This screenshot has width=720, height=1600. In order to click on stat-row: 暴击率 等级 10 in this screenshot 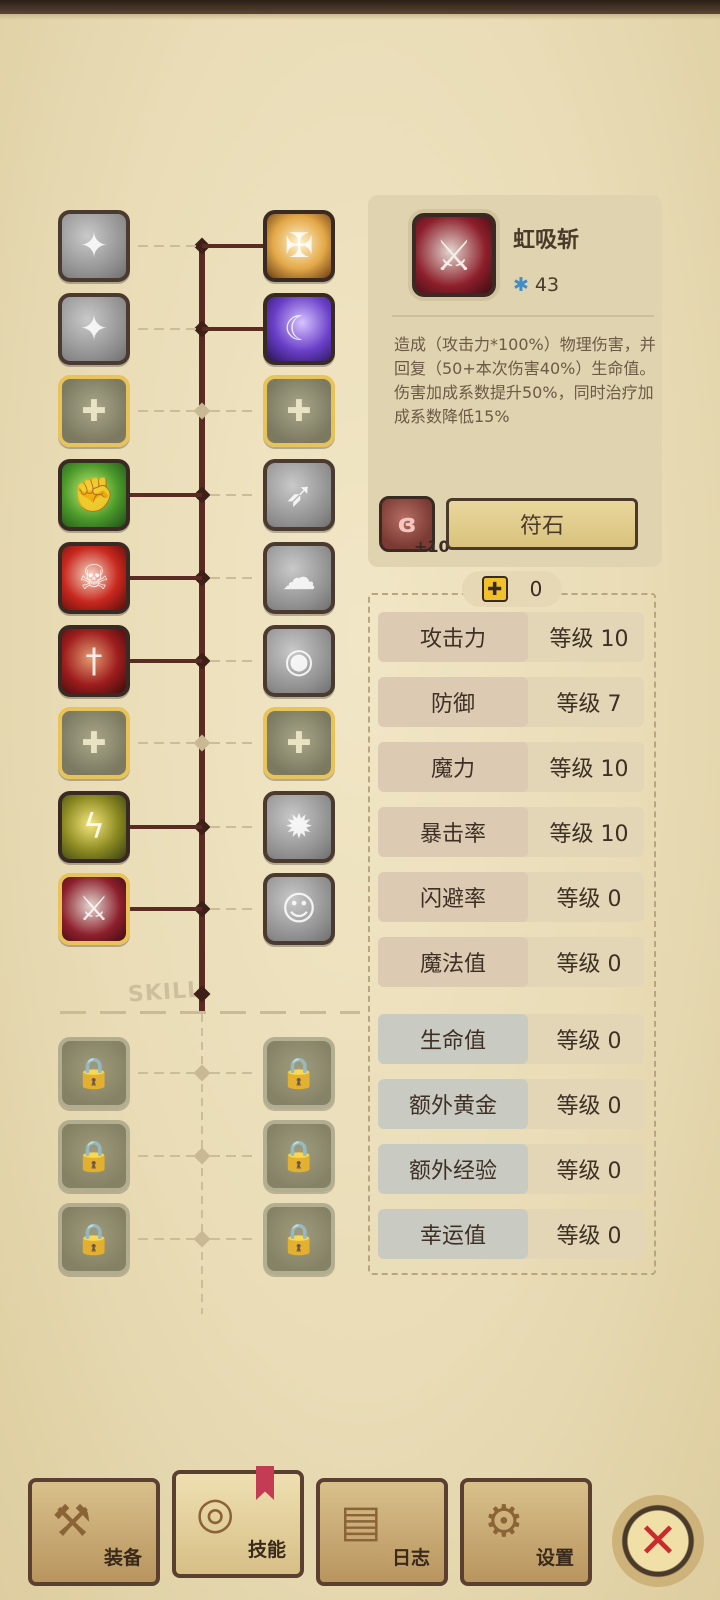, I will do `click(511, 832)`.